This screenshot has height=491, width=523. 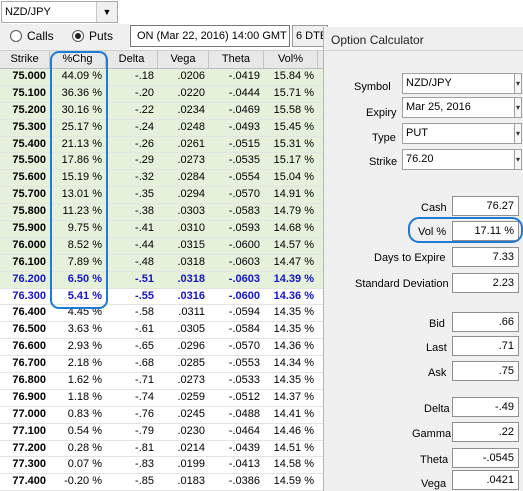 What do you see at coordinates (244, 211) in the screenshot?
I see `theta-cell: -.0583` at bounding box center [244, 211].